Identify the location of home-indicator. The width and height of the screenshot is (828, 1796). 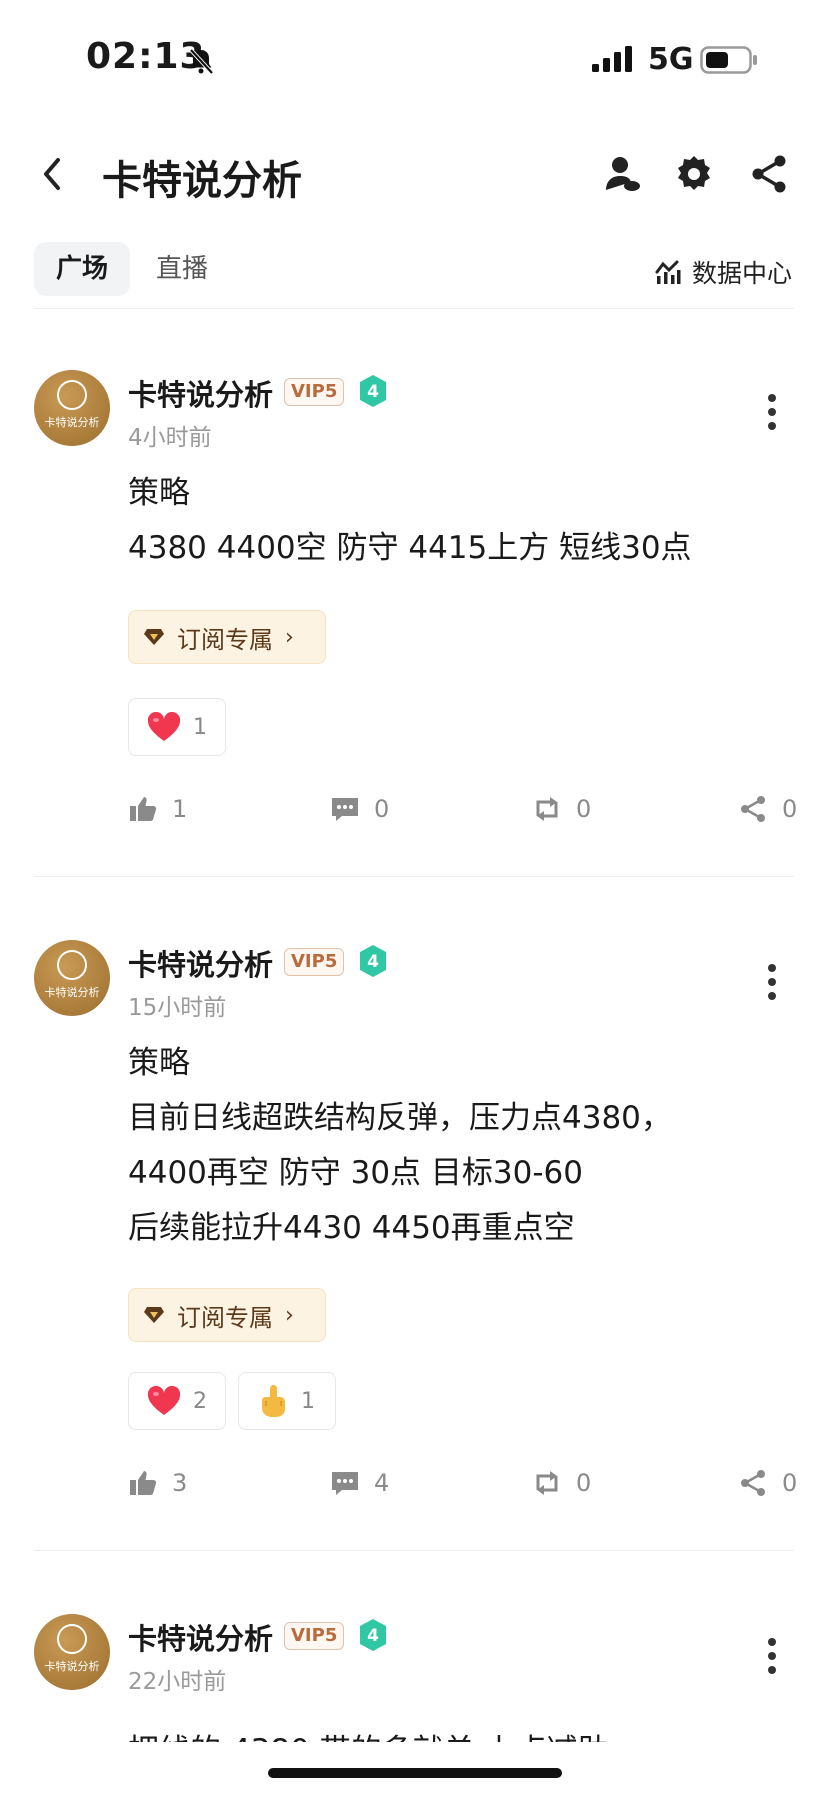
(415, 1773).